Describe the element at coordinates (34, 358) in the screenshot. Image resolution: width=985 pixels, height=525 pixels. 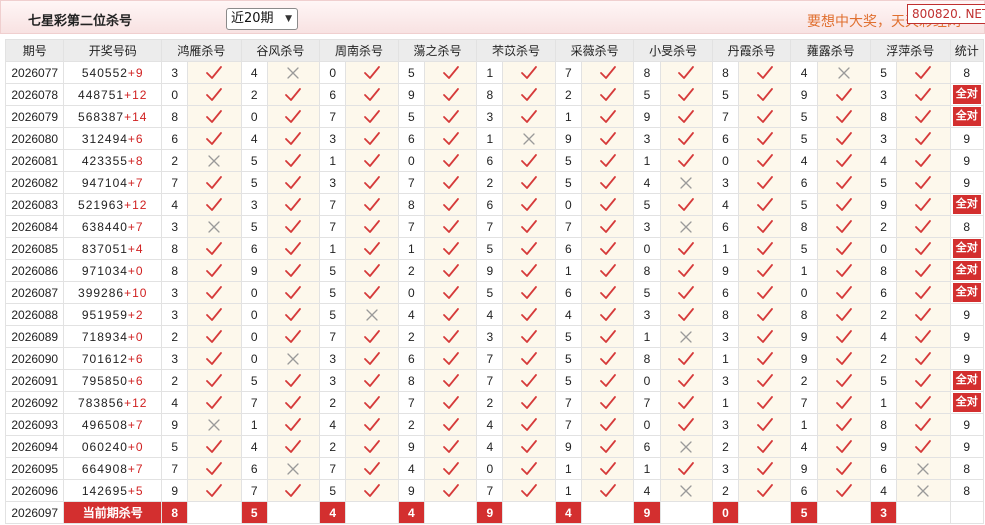
I see `period-cell: 2026090` at that location.